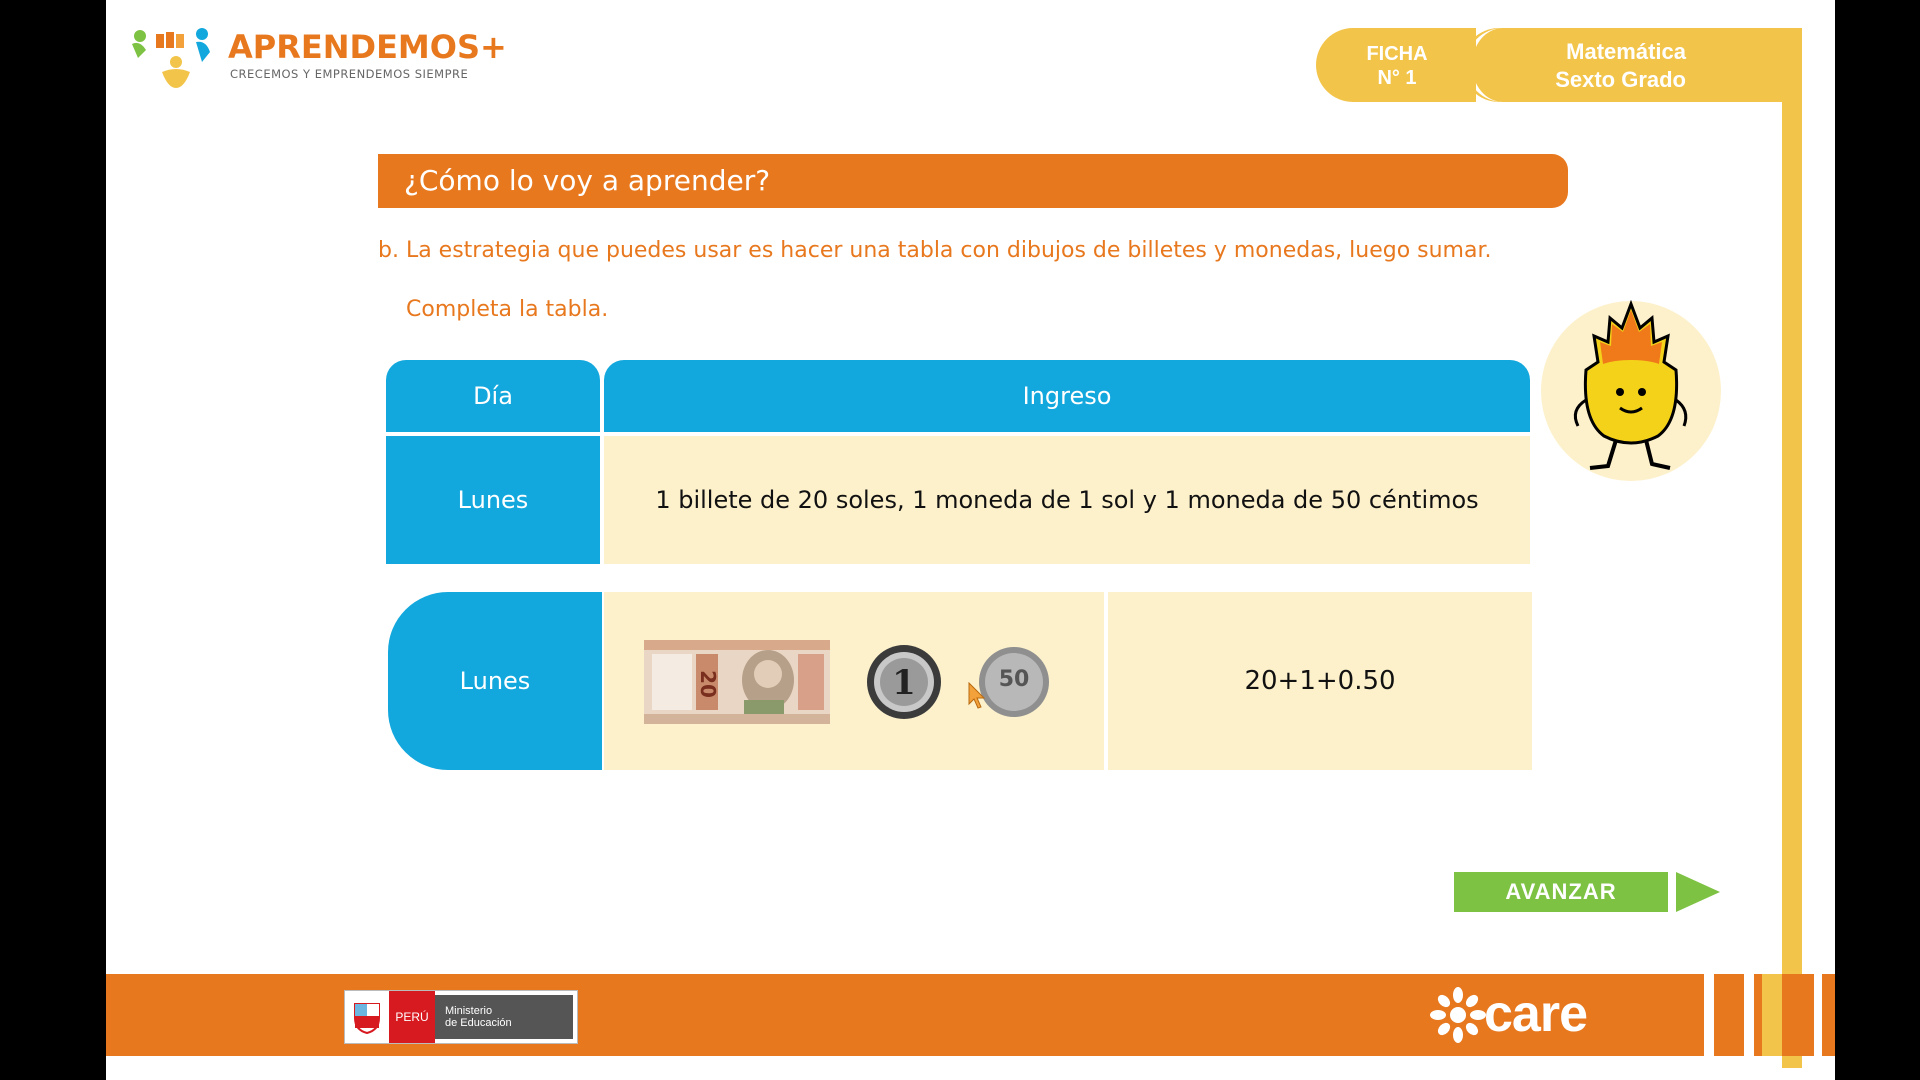 This screenshot has height=1080, width=1920. What do you see at coordinates (1397, 78) in the screenshot?
I see `ficha-number: N° 1` at bounding box center [1397, 78].